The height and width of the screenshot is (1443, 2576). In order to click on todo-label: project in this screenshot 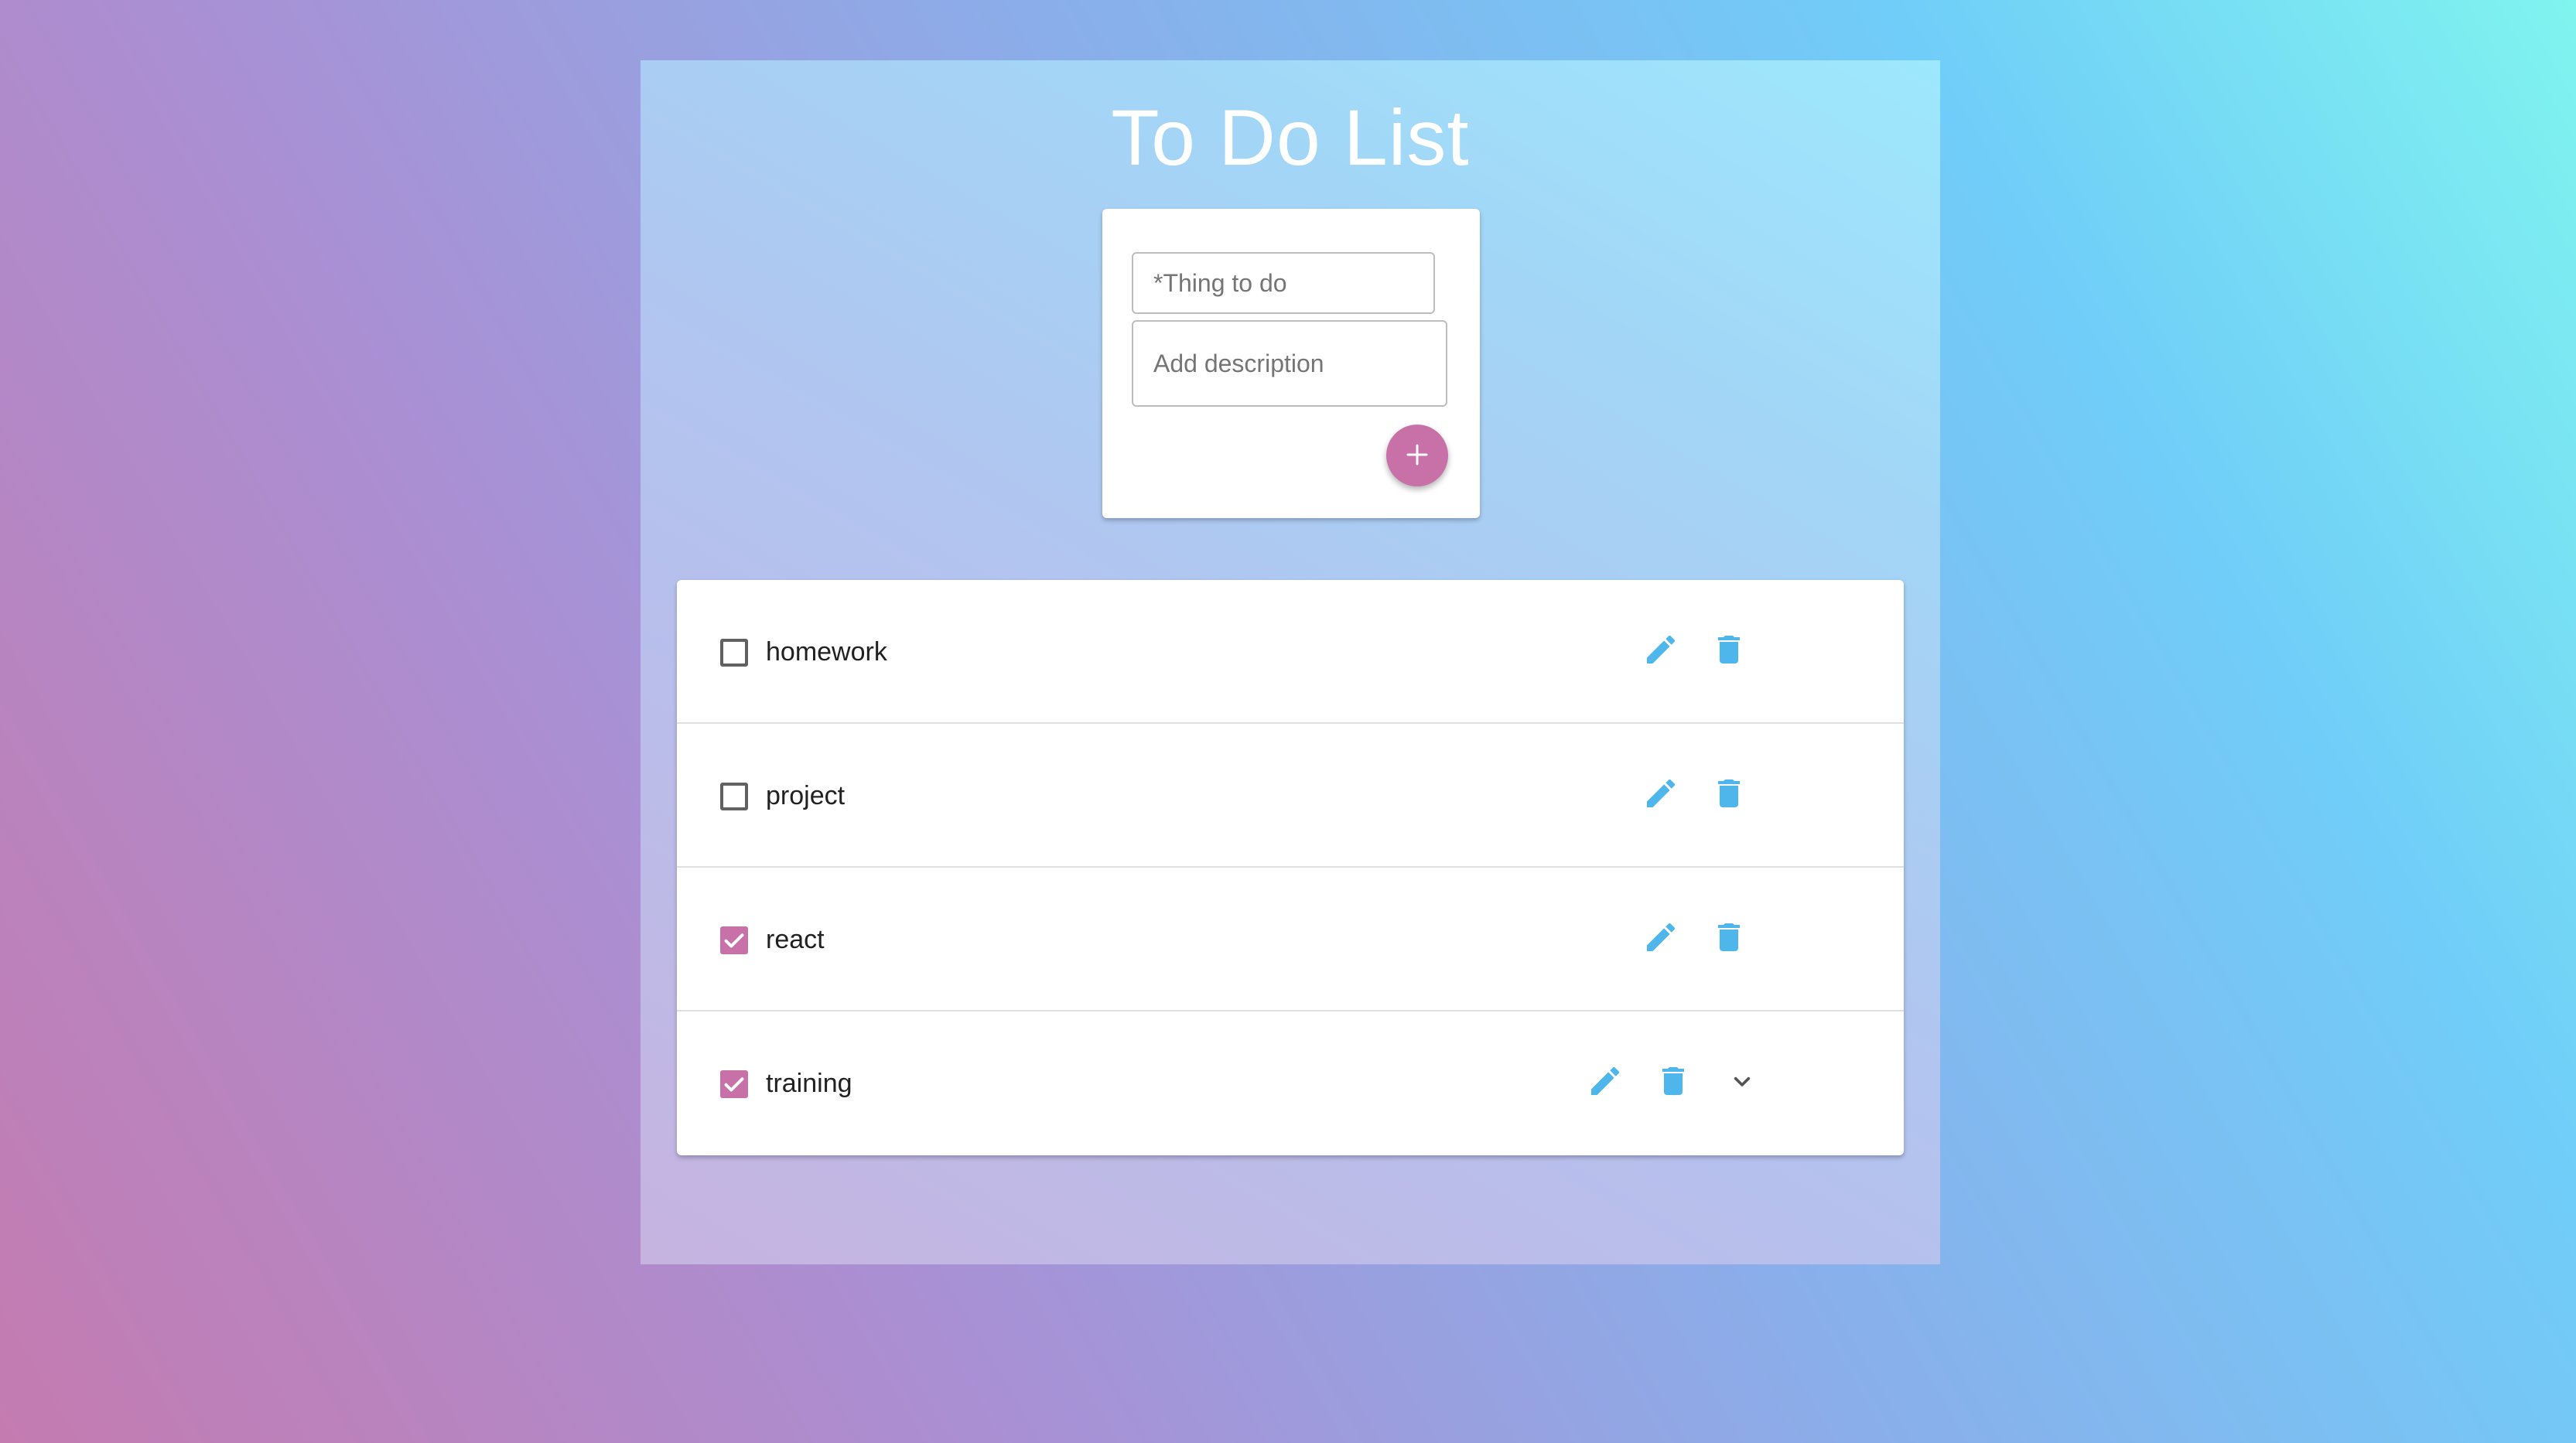, I will do `click(806, 795)`.